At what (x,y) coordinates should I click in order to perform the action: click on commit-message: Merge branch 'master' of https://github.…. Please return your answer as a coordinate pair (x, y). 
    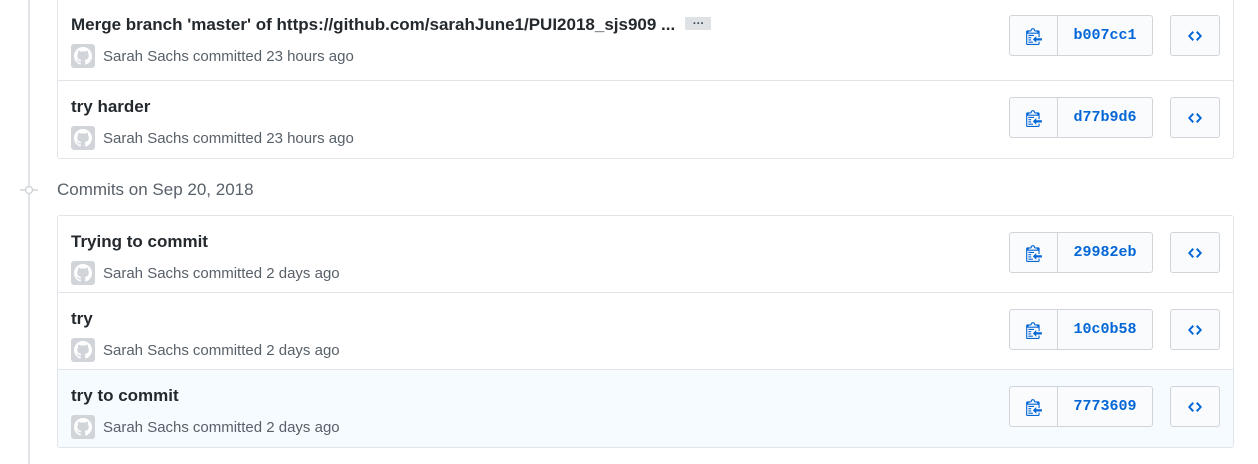
    Looking at the image, I should click on (373, 24).